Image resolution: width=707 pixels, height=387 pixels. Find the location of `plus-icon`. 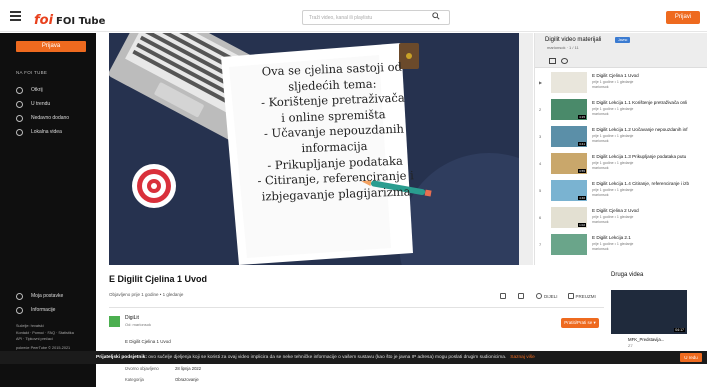

plus-icon is located at coordinates (19, 118).